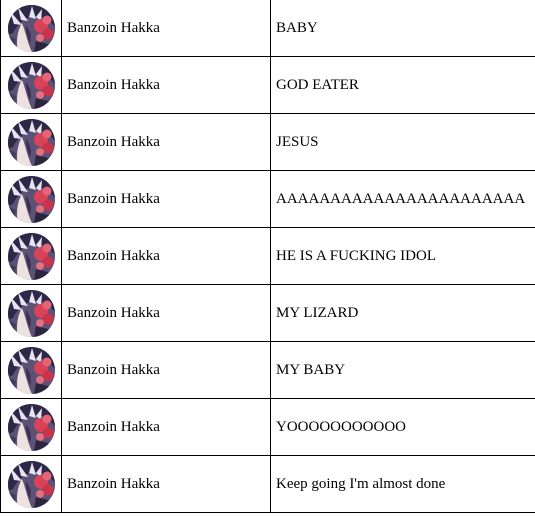 The width and height of the screenshot is (535, 518). I want to click on table-row: Banzoin Hakka GOD EATER, so click(267, 85).